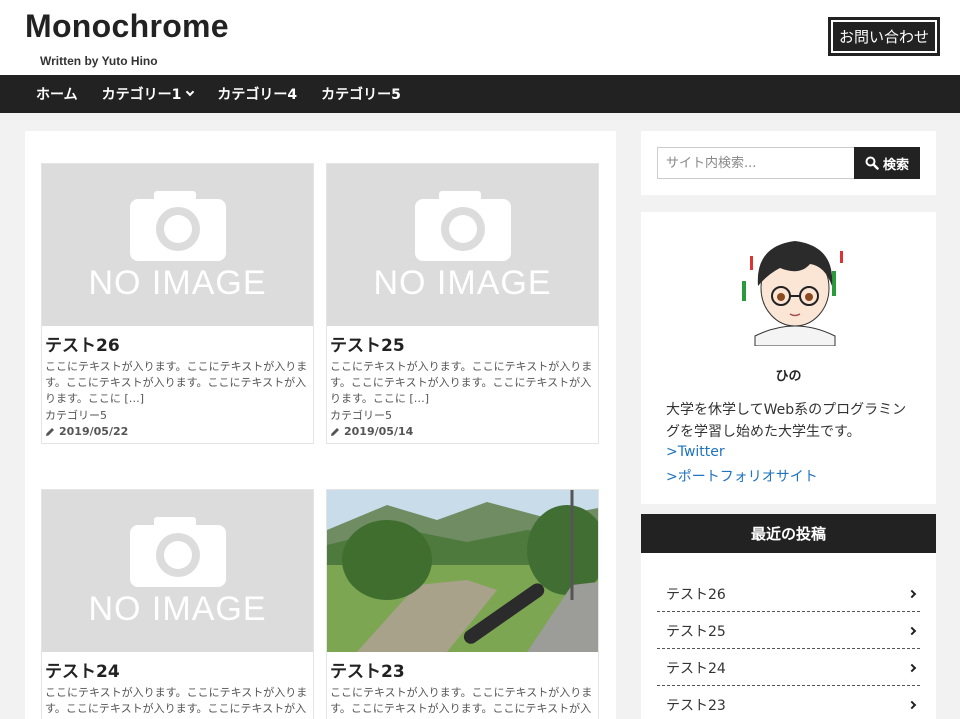  I want to click on recent-posts-widget: テスト26 テスト25 テスト24 テスト23, so click(788, 636).